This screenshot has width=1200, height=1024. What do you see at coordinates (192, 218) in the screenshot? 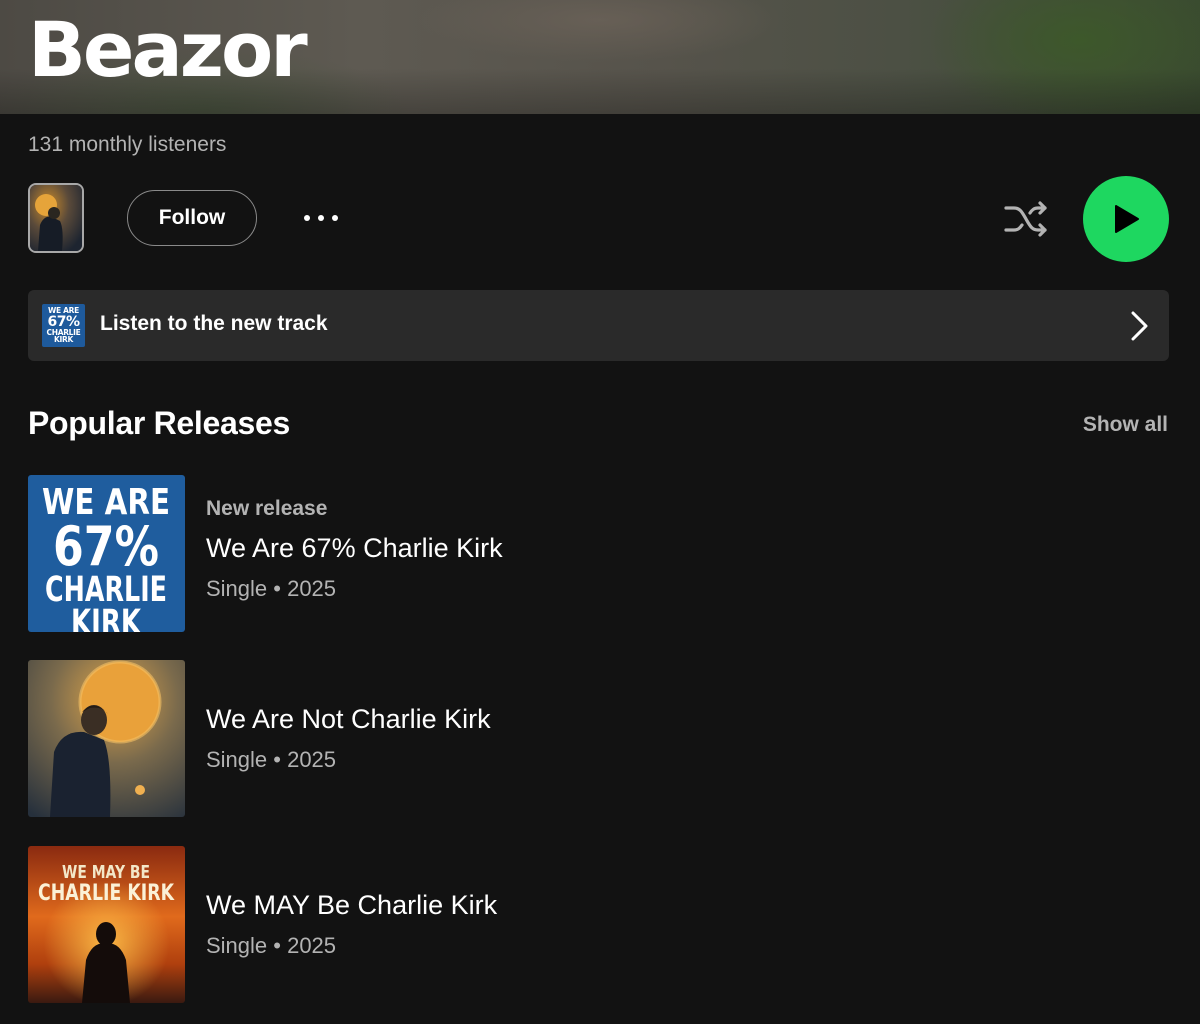
I see `follow-button: Follow` at bounding box center [192, 218].